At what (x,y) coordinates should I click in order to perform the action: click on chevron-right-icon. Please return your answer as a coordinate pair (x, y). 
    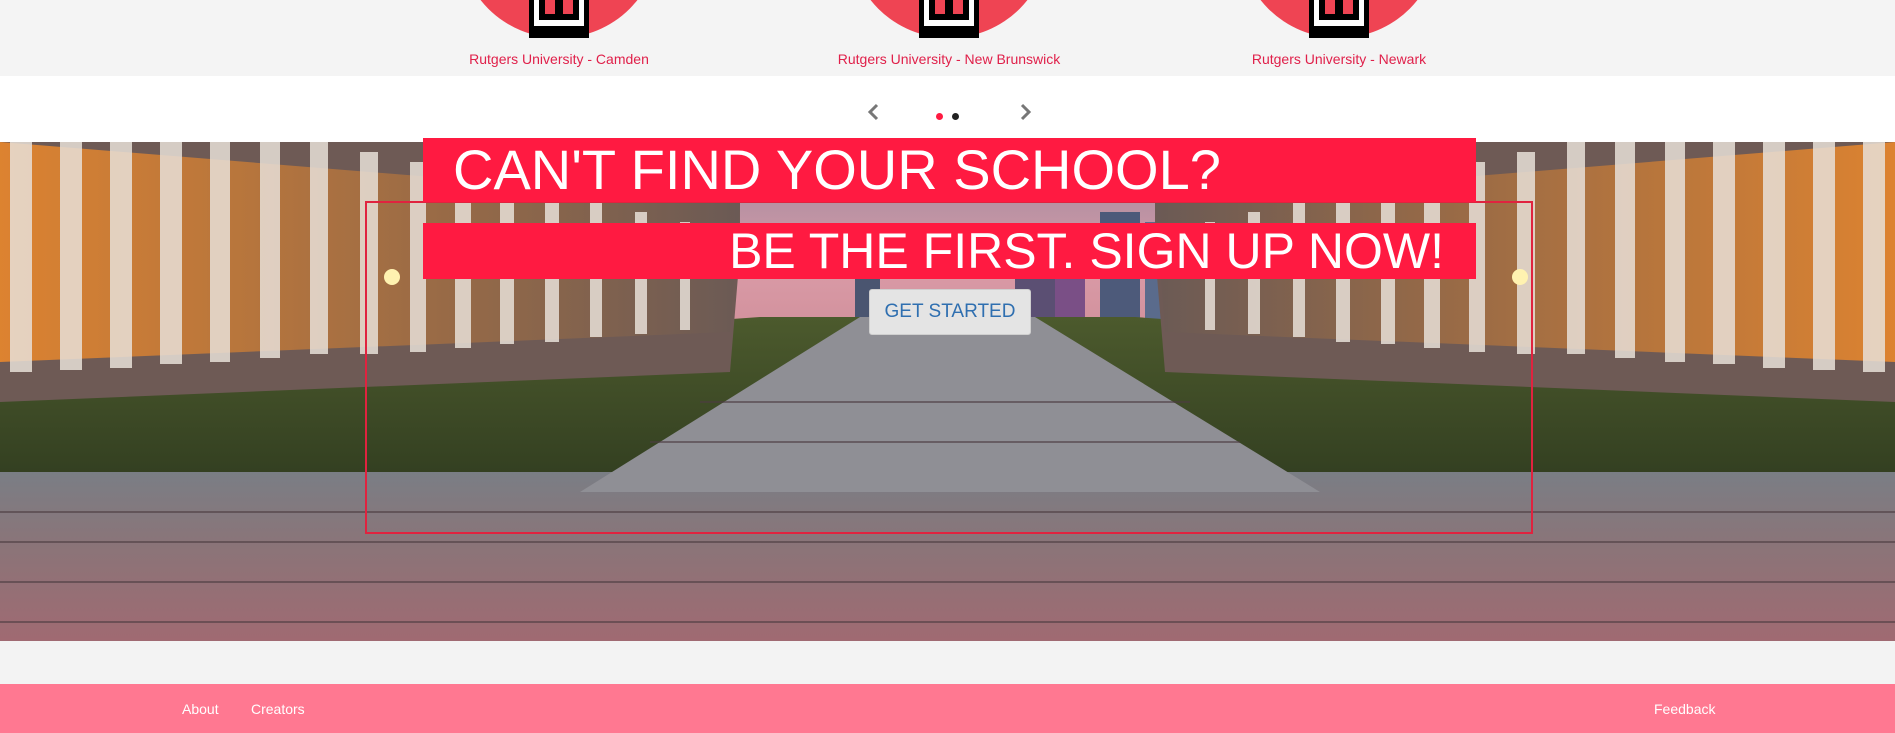
    Looking at the image, I should click on (1026, 112).